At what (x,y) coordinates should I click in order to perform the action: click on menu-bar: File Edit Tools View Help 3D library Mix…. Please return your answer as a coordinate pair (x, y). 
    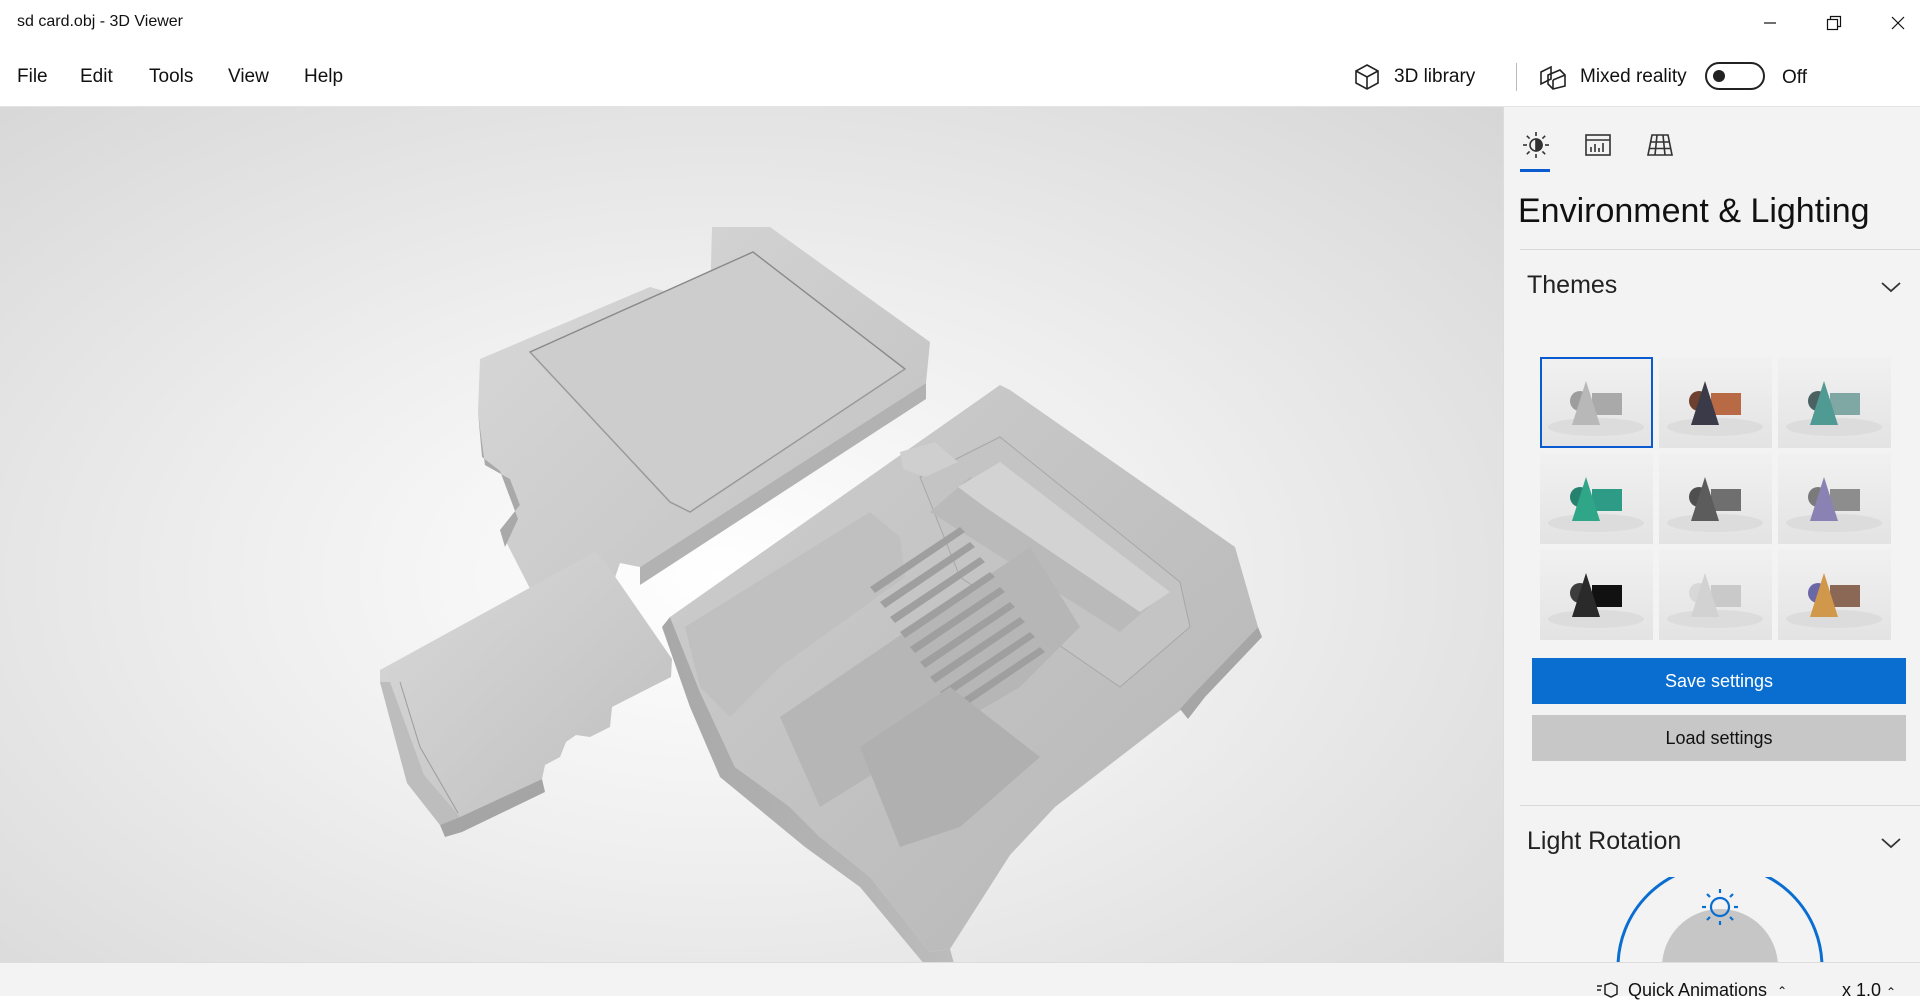
    Looking at the image, I should click on (960, 76).